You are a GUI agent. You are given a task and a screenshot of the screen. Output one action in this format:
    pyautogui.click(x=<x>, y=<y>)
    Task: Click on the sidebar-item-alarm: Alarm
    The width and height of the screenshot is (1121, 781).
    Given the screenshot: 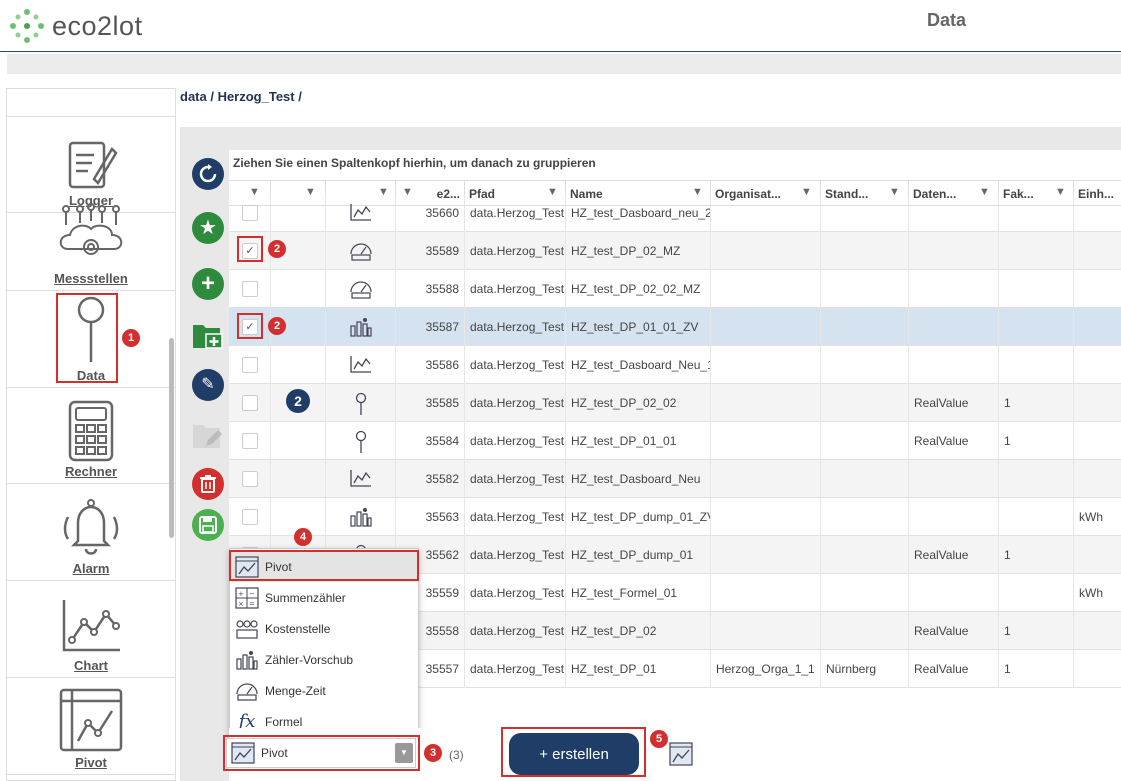 What is the action you would take?
    pyautogui.click(x=91, y=533)
    